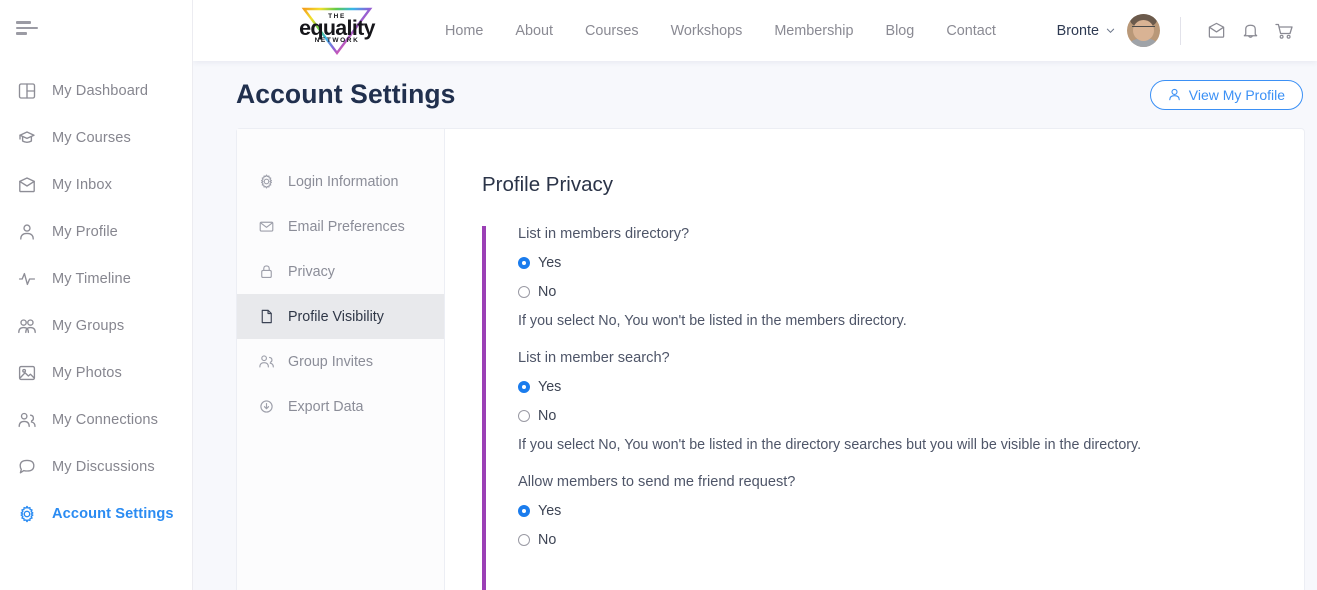 This screenshot has width=1317, height=590. I want to click on view-my-profile-label: View My Profile, so click(1236, 94).